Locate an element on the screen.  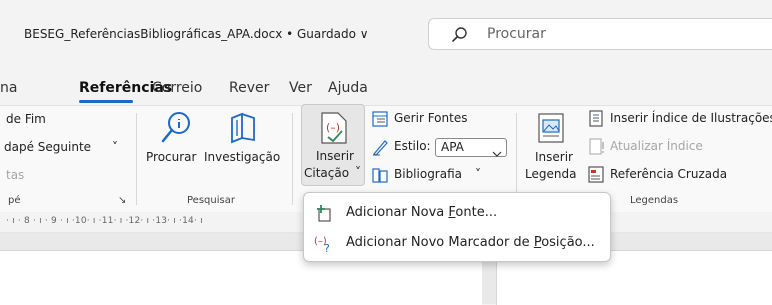
manage-sources-icon is located at coordinates (380, 121).